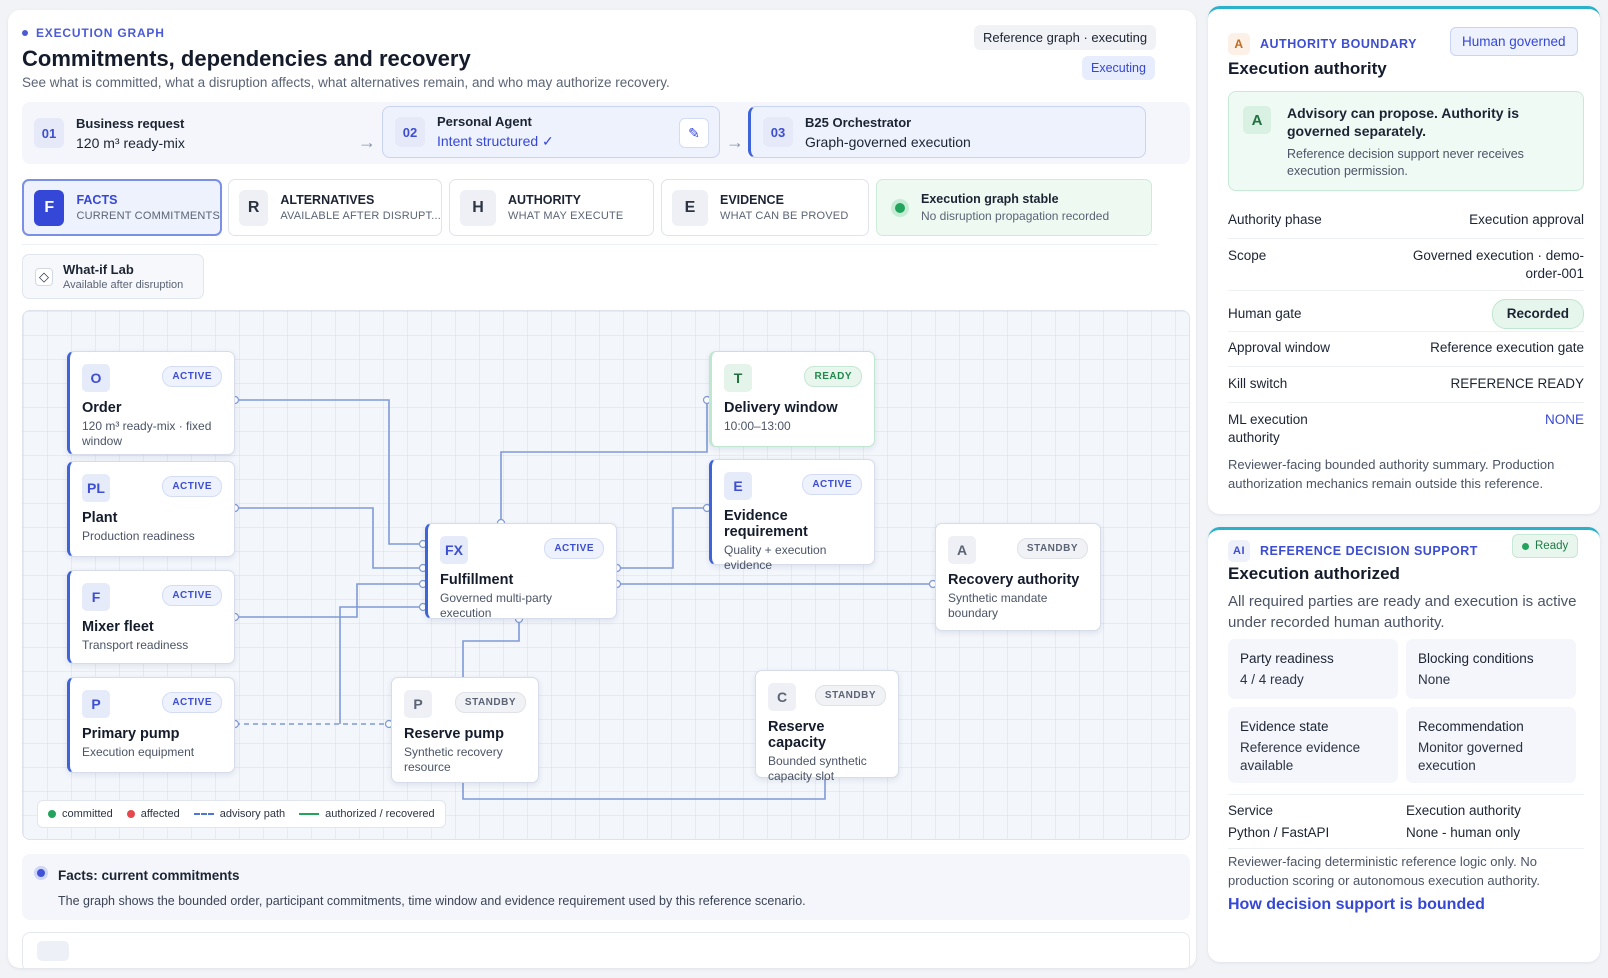  What do you see at coordinates (380, 814) in the screenshot?
I see `legend-authorized: authorized / recovered` at bounding box center [380, 814].